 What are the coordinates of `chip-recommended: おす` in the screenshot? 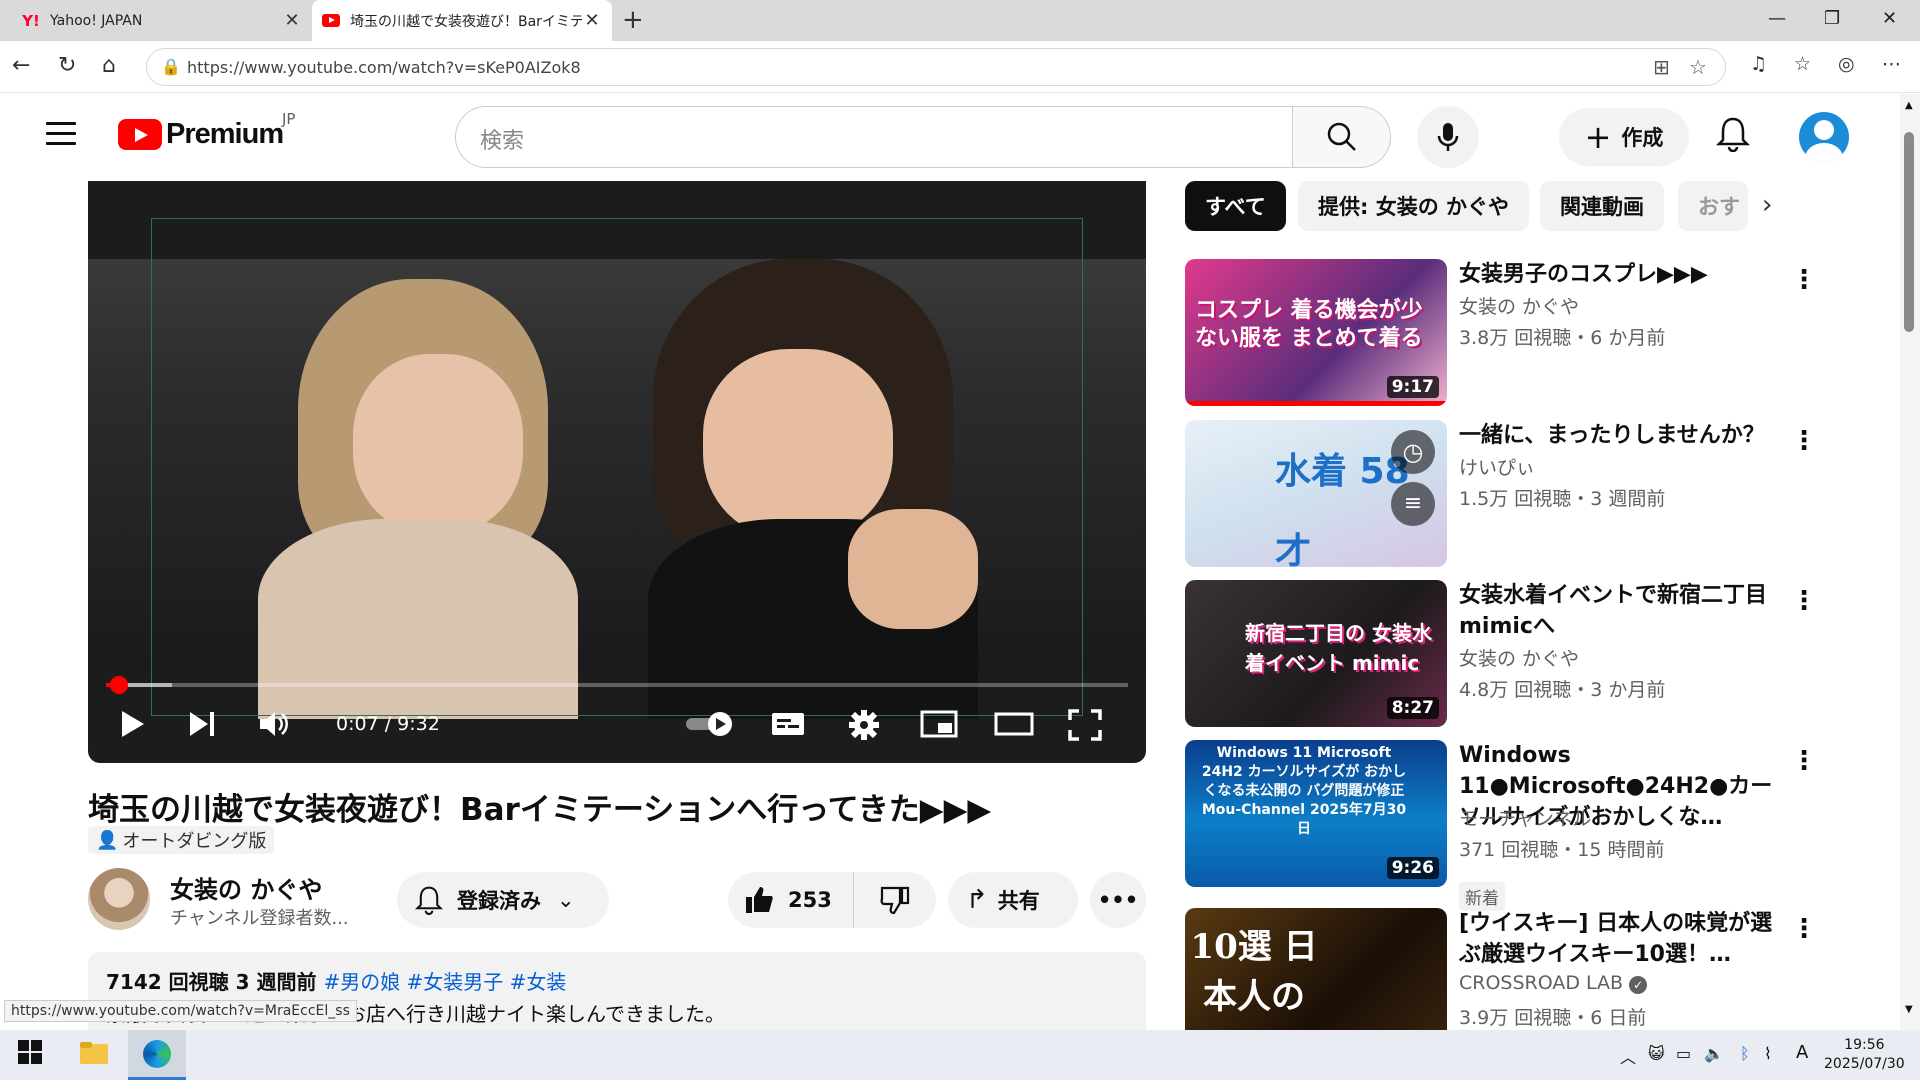 It's located at (1713, 206).